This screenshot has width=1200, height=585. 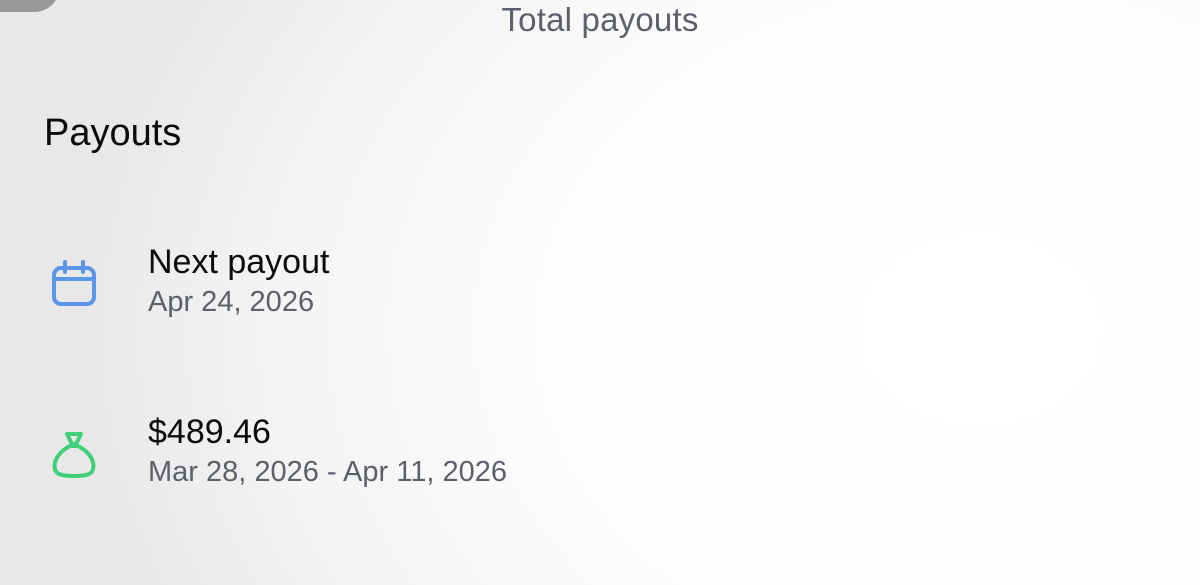 What do you see at coordinates (231, 302) in the screenshot?
I see `next-payout-date: Apr 24, 2026` at bounding box center [231, 302].